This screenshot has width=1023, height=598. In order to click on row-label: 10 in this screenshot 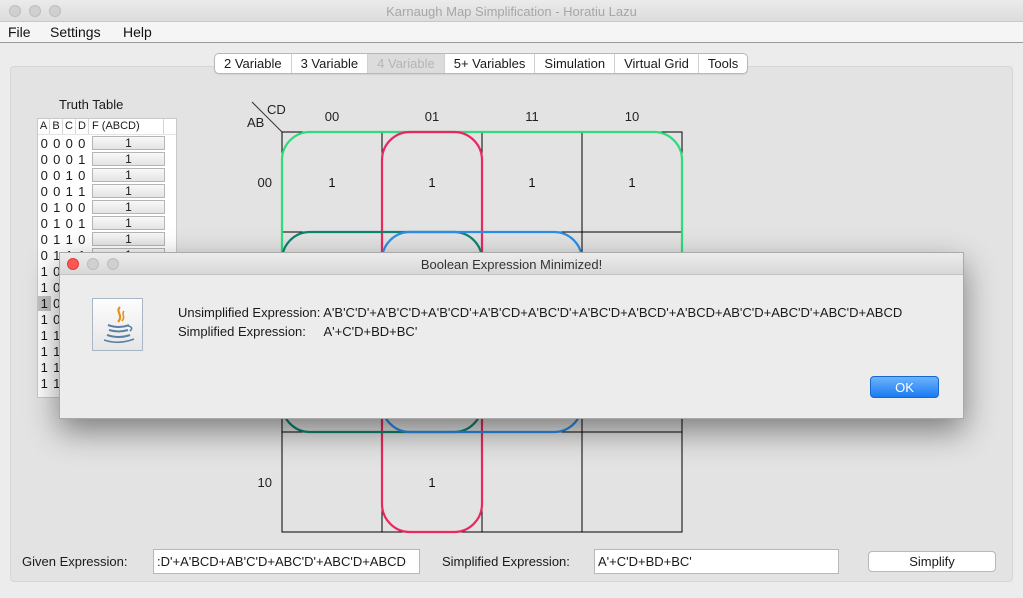, I will do `click(265, 482)`.